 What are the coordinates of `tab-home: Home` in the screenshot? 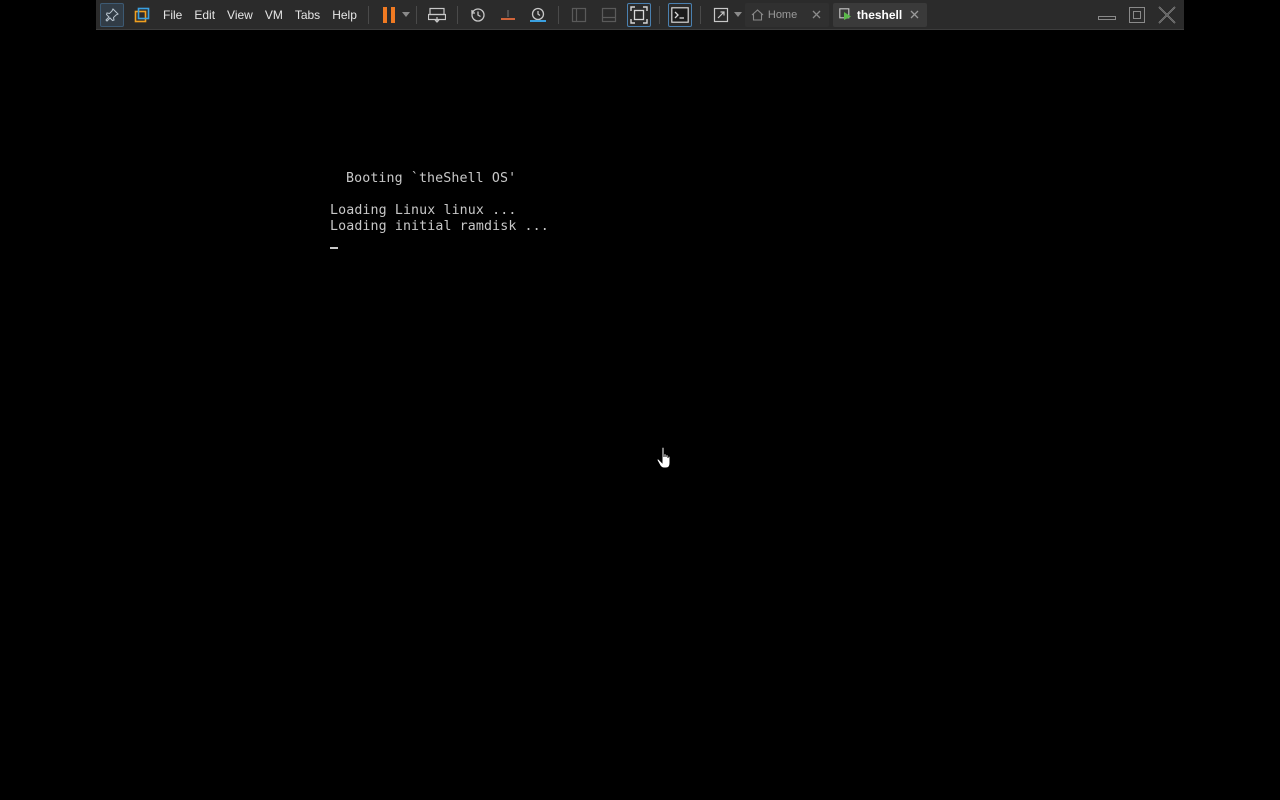 It's located at (786, 14).